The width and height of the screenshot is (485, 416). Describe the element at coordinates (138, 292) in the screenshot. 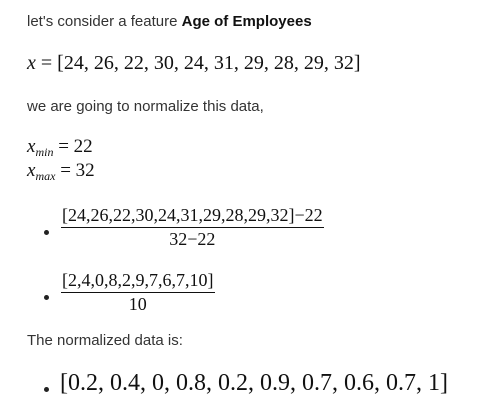

I see `step2-fraction: [2,4,0,8,2,9,7,6,7,10] 10` at that location.